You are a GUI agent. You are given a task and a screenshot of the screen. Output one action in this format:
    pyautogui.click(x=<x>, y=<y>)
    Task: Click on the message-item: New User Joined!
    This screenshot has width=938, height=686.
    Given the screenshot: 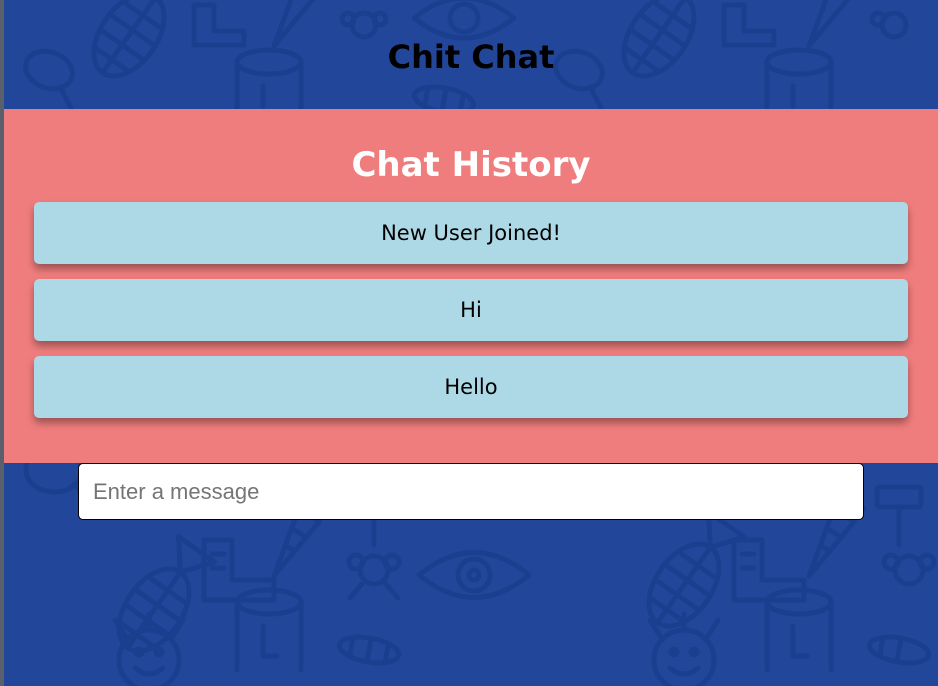 What is the action you would take?
    pyautogui.click(x=471, y=233)
    